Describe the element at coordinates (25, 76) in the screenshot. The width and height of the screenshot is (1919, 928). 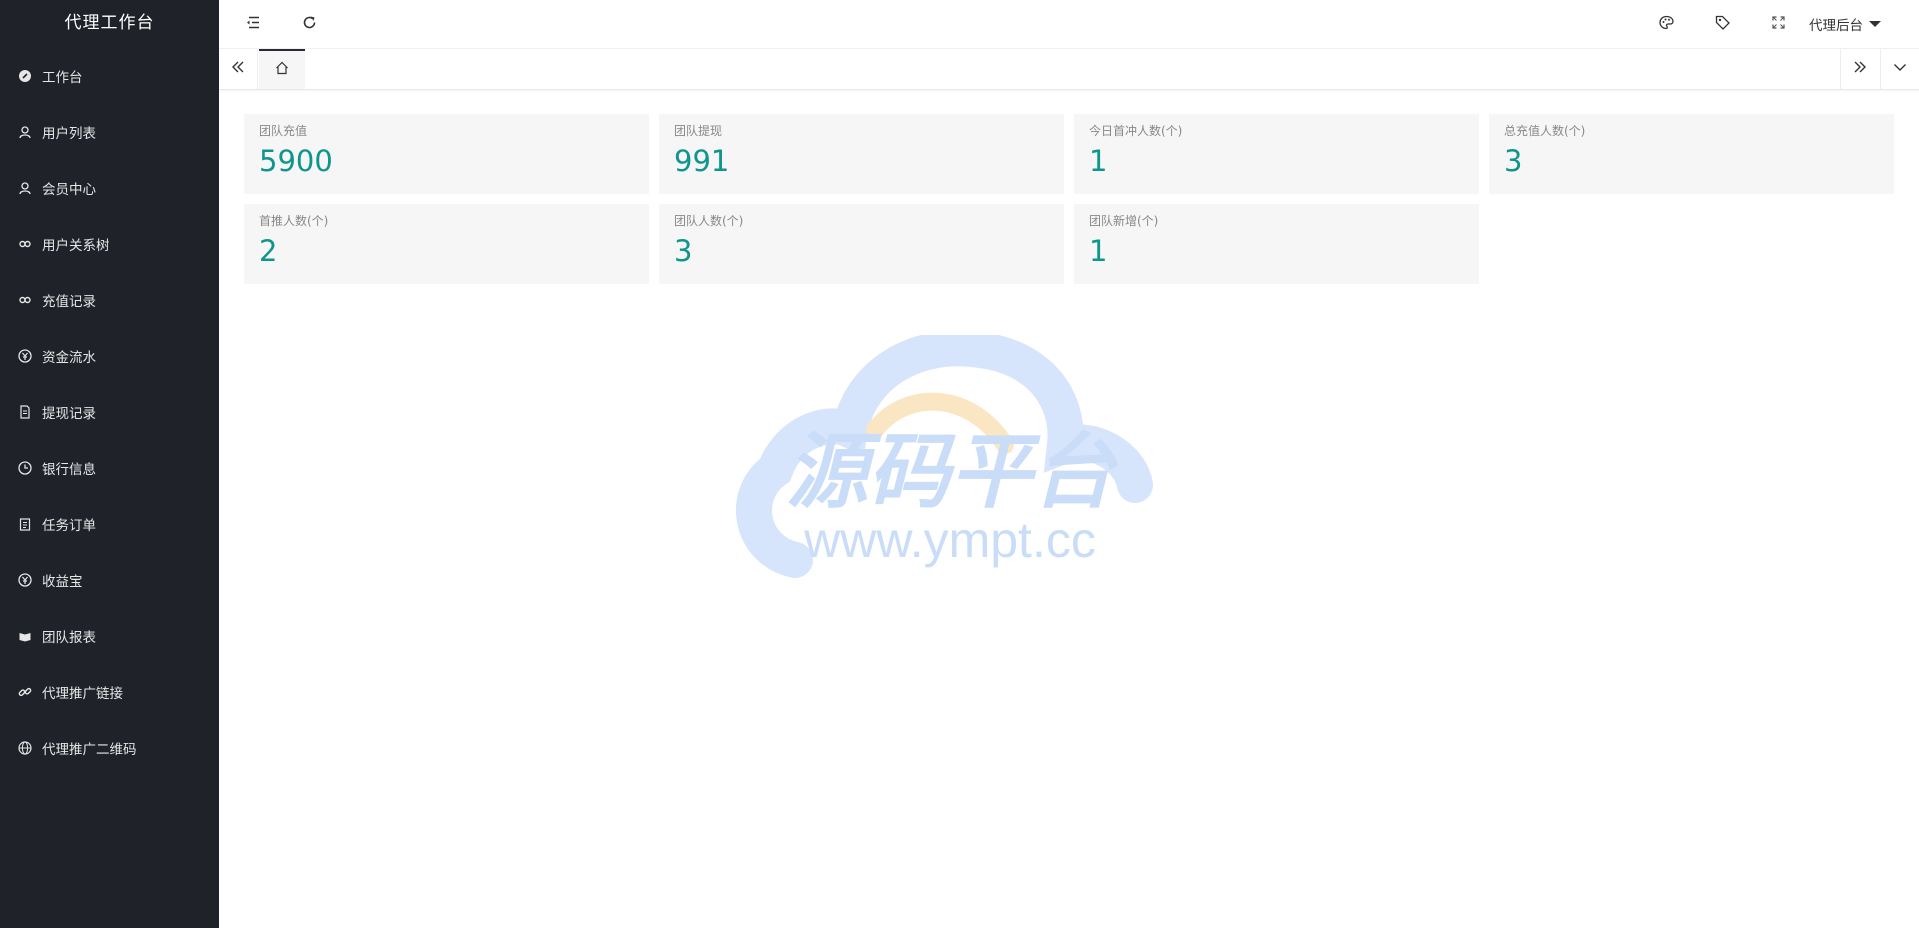
I see `dashboard-icon` at that location.